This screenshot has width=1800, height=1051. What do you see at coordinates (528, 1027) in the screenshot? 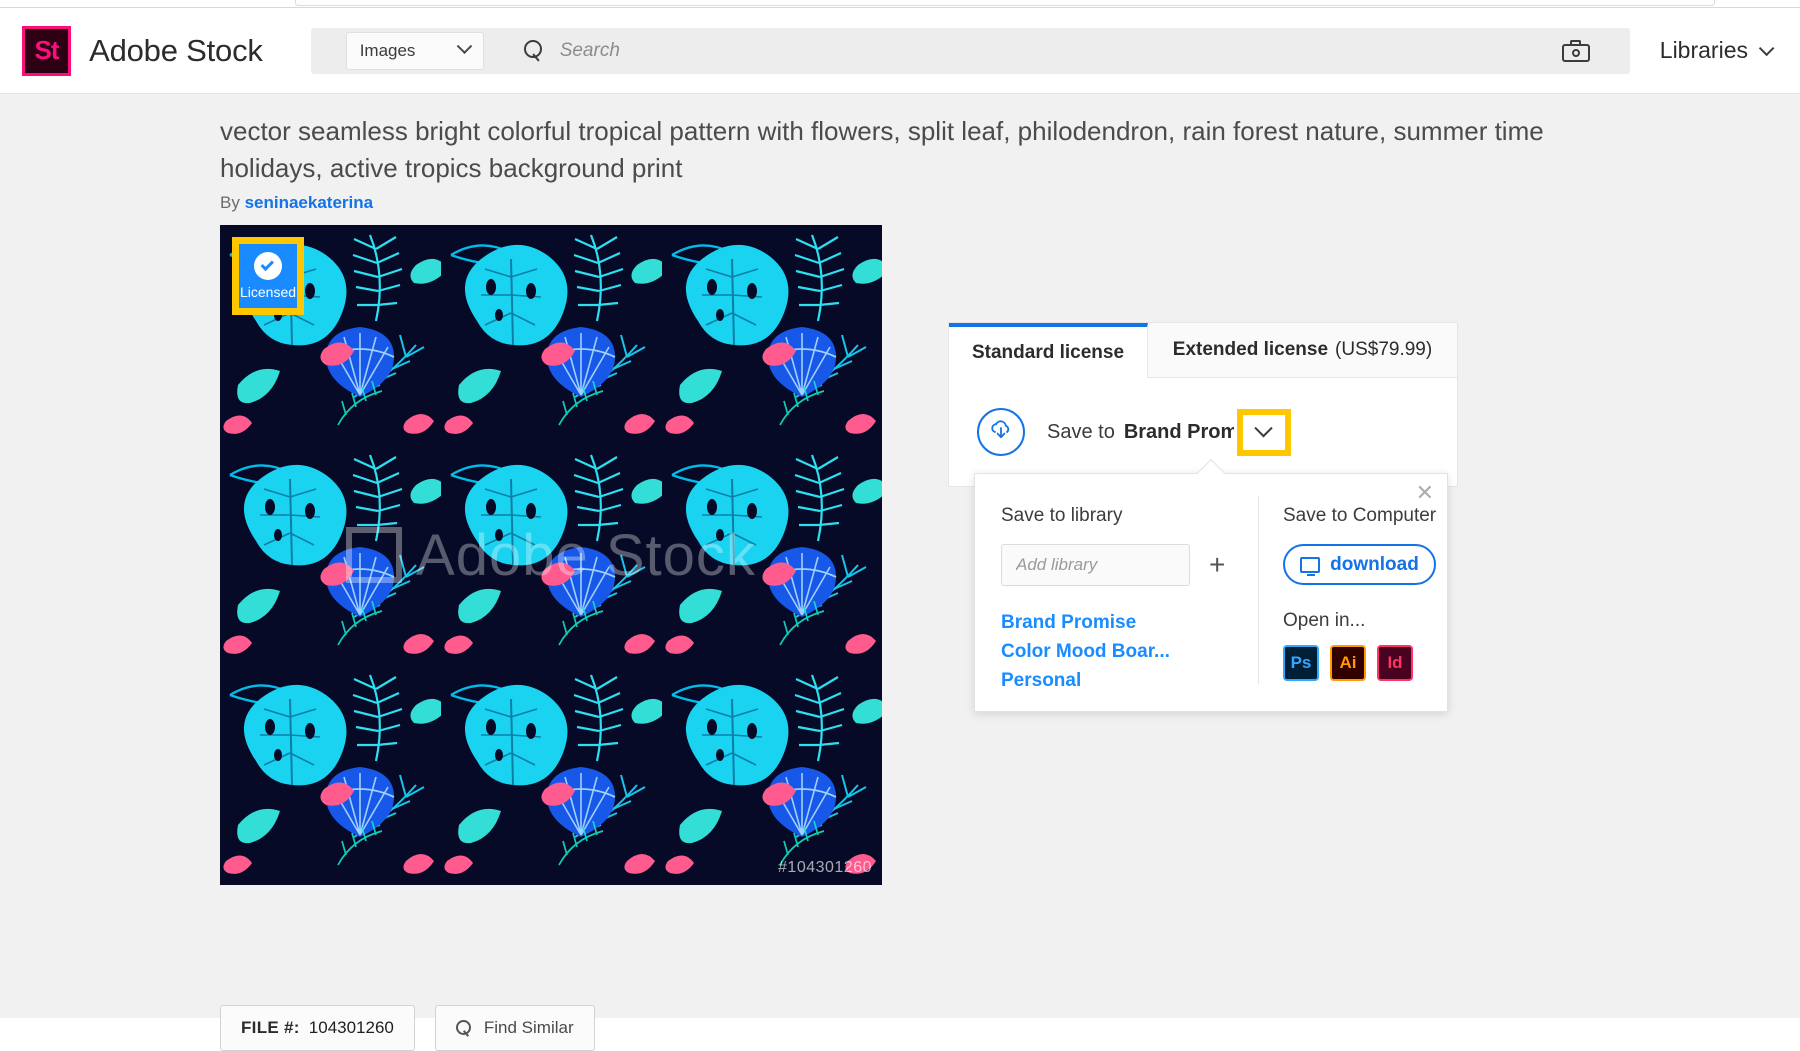
I see `find-similar-label: Find Similar` at bounding box center [528, 1027].